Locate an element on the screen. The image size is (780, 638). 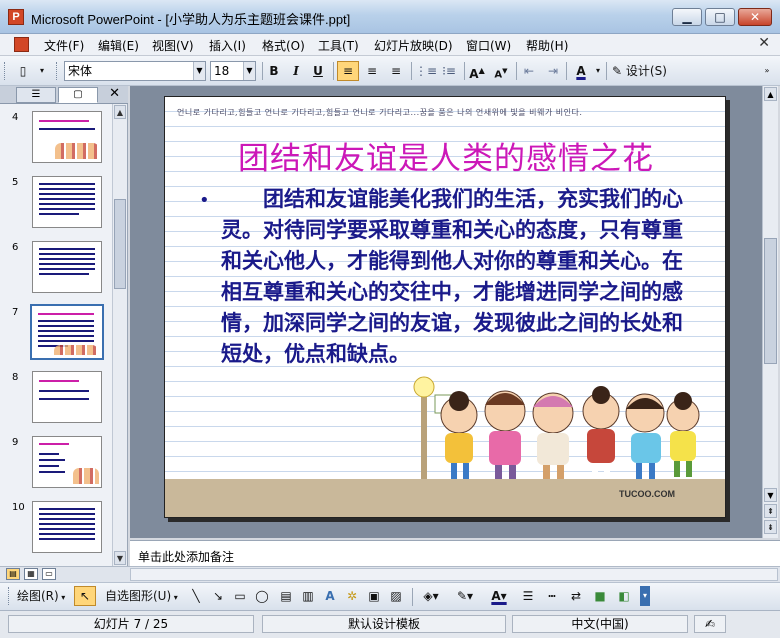
design-button: ✎ 设计(S) is located at coordinates (640, 71).